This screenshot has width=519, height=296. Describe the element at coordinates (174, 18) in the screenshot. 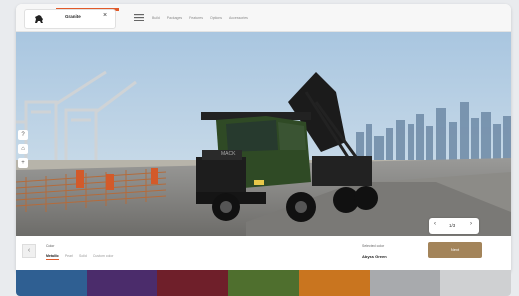

I see `nav-item-packages: Packages` at that location.